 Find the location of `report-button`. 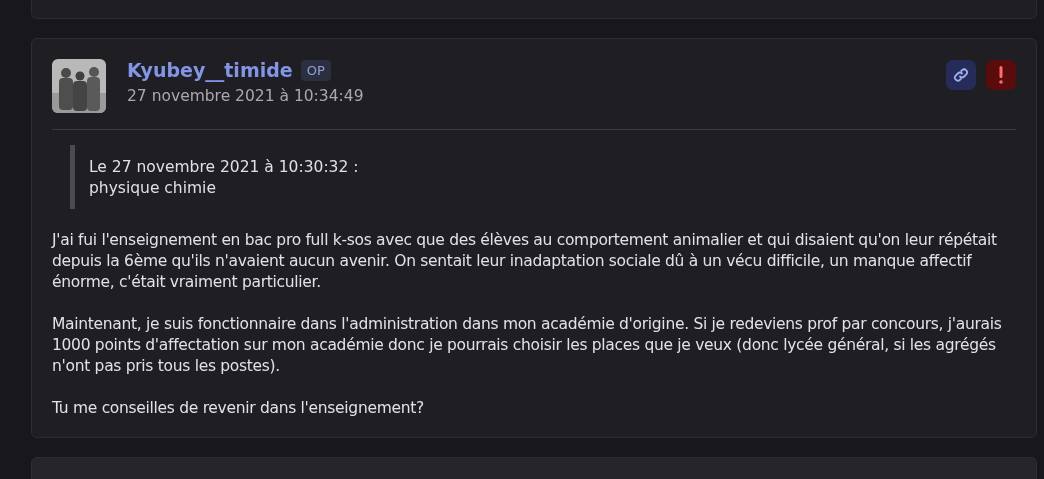

report-button is located at coordinates (1001, 75).